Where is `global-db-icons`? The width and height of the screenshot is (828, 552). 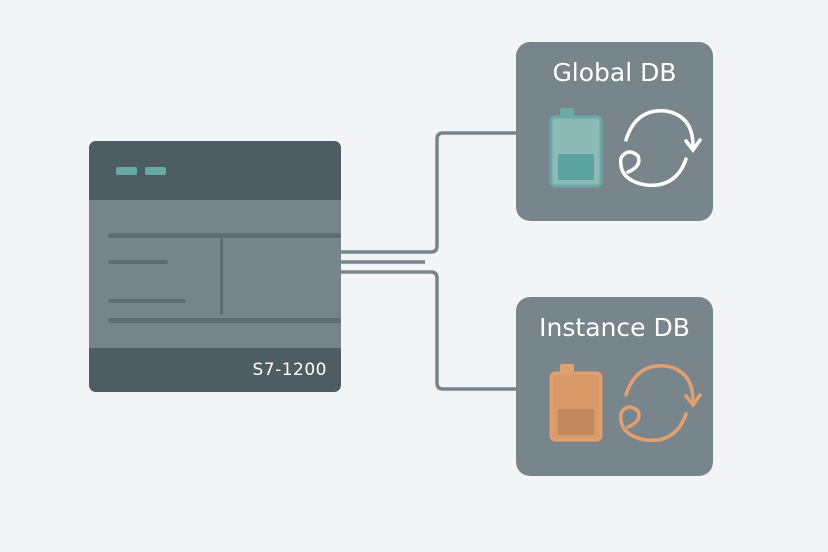 global-db-icons is located at coordinates (625, 148).